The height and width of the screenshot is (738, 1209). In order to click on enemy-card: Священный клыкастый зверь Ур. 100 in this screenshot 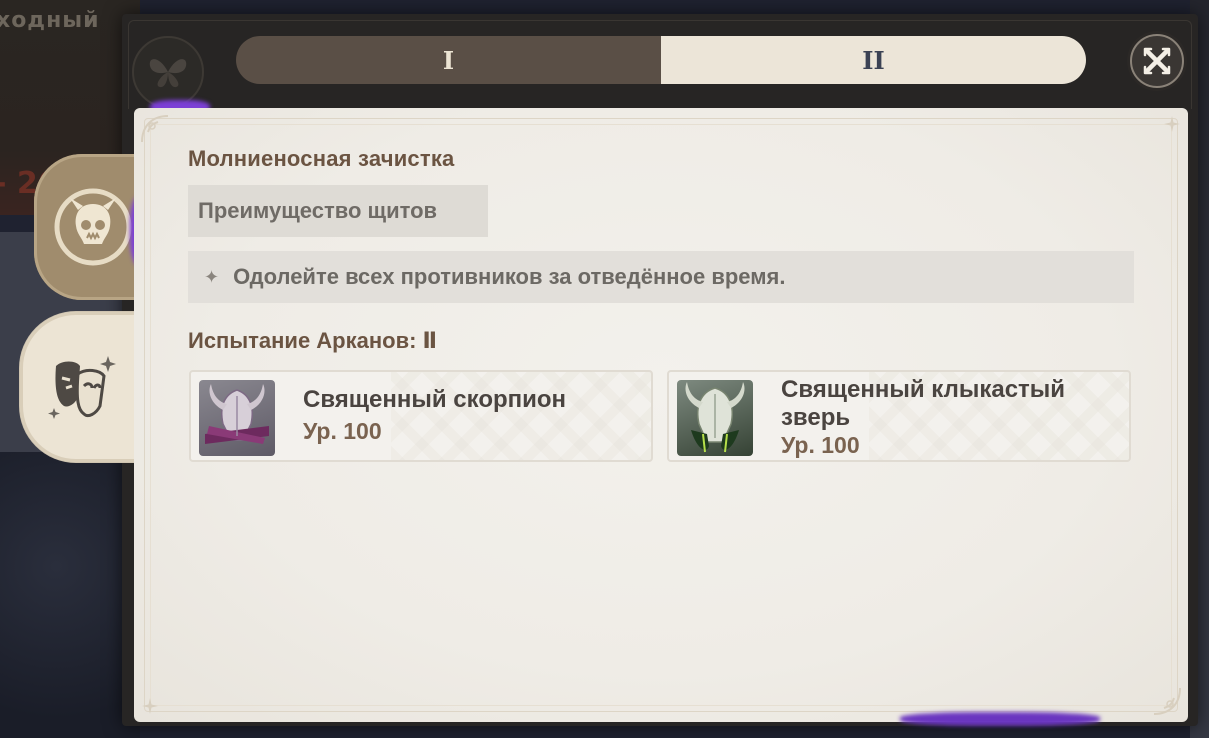, I will do `click(899, 416)`.